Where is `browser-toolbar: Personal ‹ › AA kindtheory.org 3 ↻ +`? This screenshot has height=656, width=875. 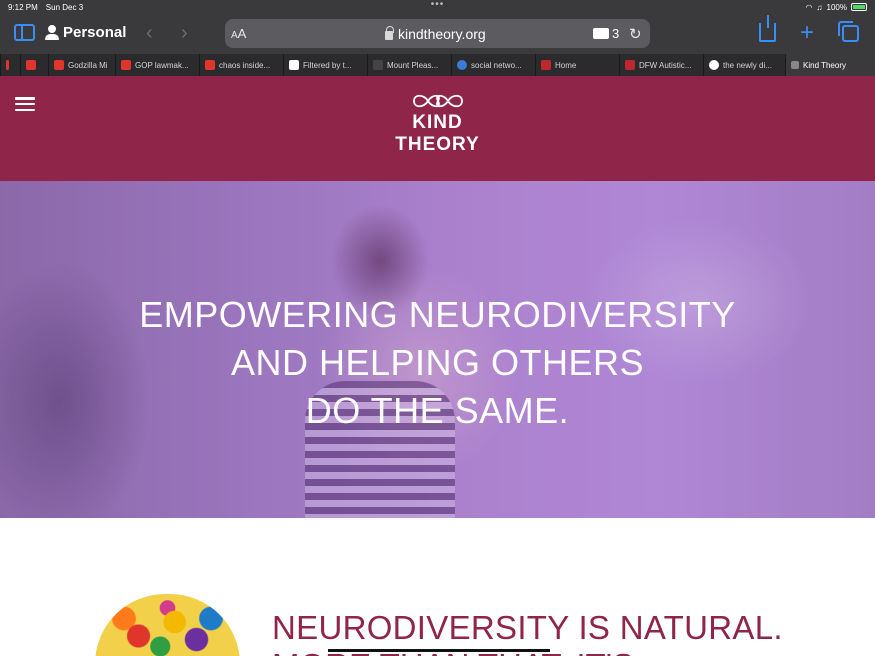 browser-toolbar: Personal ‹ › AA kindtheory.org 3 ↻ + is located at coordinates (437, 34).